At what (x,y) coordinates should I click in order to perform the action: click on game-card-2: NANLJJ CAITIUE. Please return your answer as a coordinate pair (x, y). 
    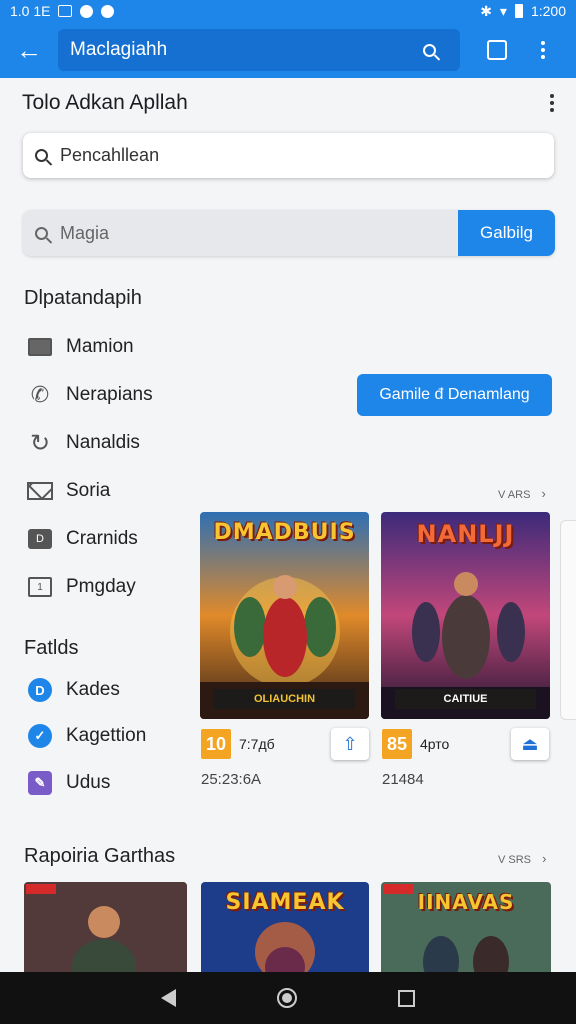
    Looking at the image, I should click on (465, 615).